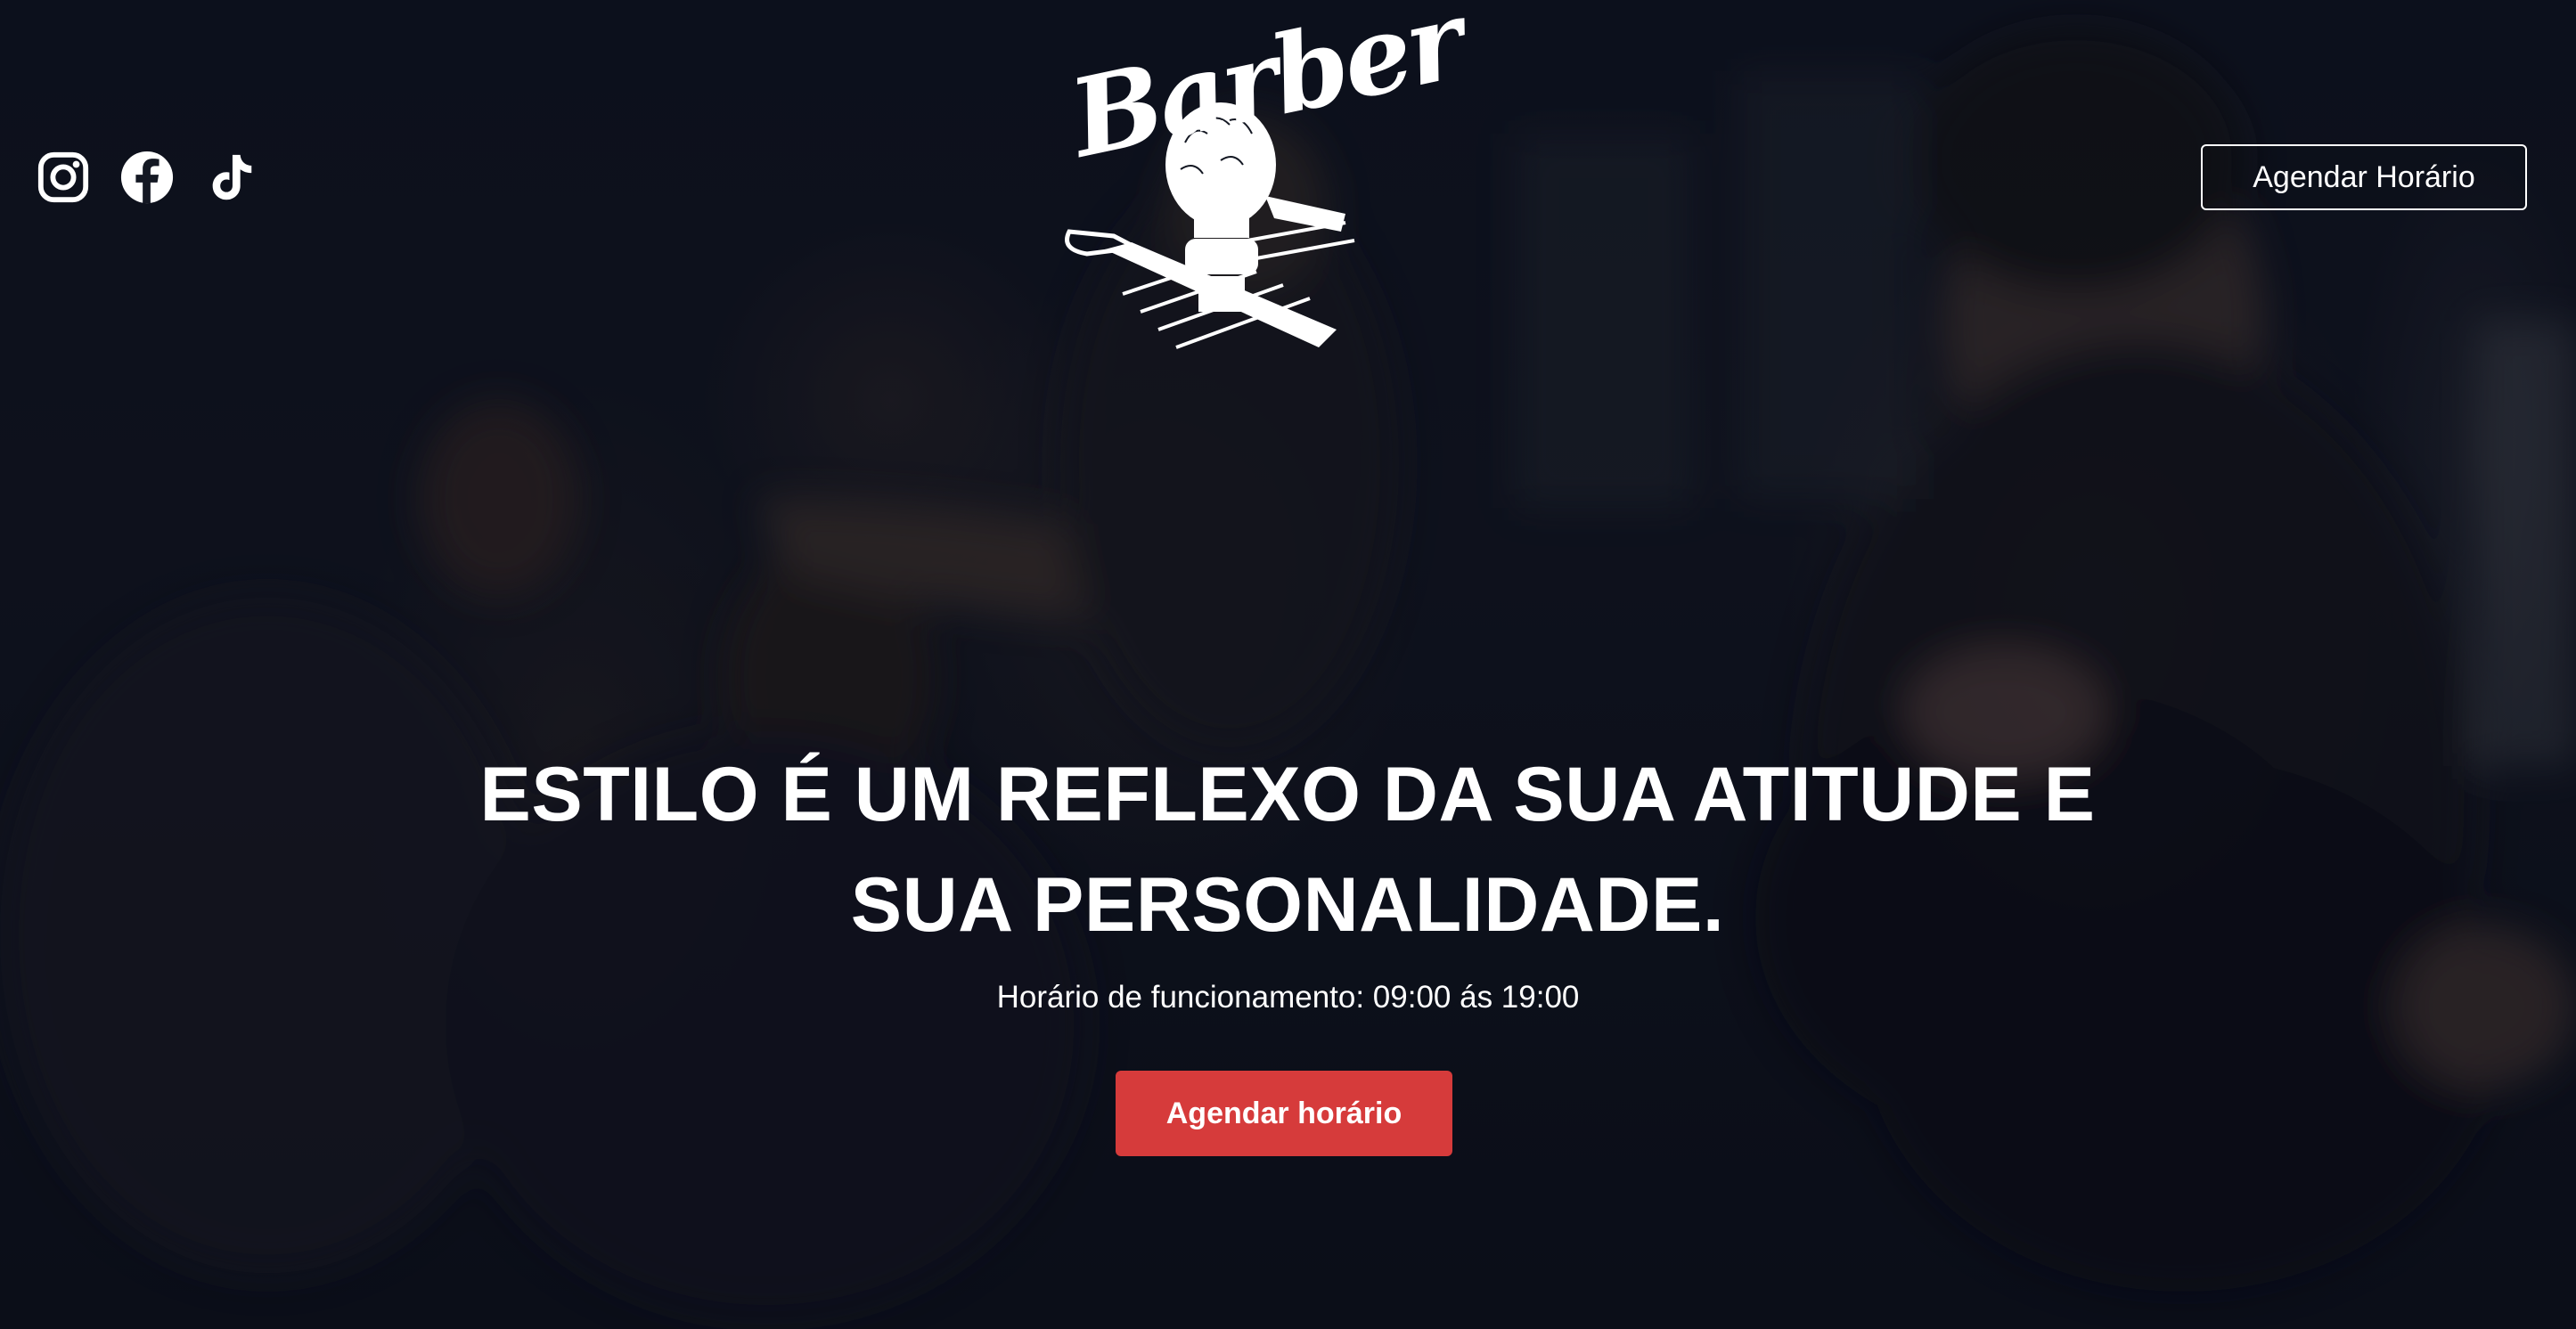  What do you see at coordinates (1261, 187) in the screenshot?
I see `barber-logo: Barber` at bounding box center [1261, 187].